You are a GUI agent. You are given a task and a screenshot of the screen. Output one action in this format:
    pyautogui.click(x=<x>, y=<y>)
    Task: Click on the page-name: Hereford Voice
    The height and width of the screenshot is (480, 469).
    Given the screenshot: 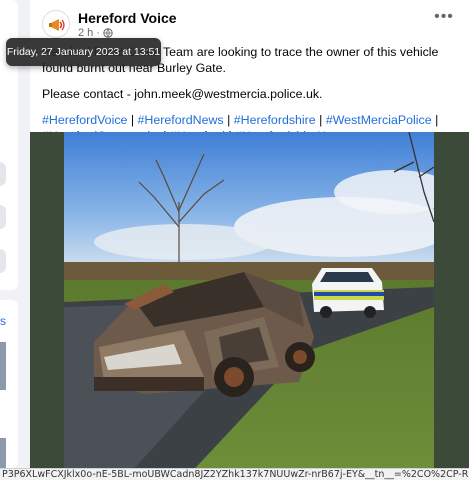 What is the action you would take?
    pyautogui.click(x=127, y=18)
    